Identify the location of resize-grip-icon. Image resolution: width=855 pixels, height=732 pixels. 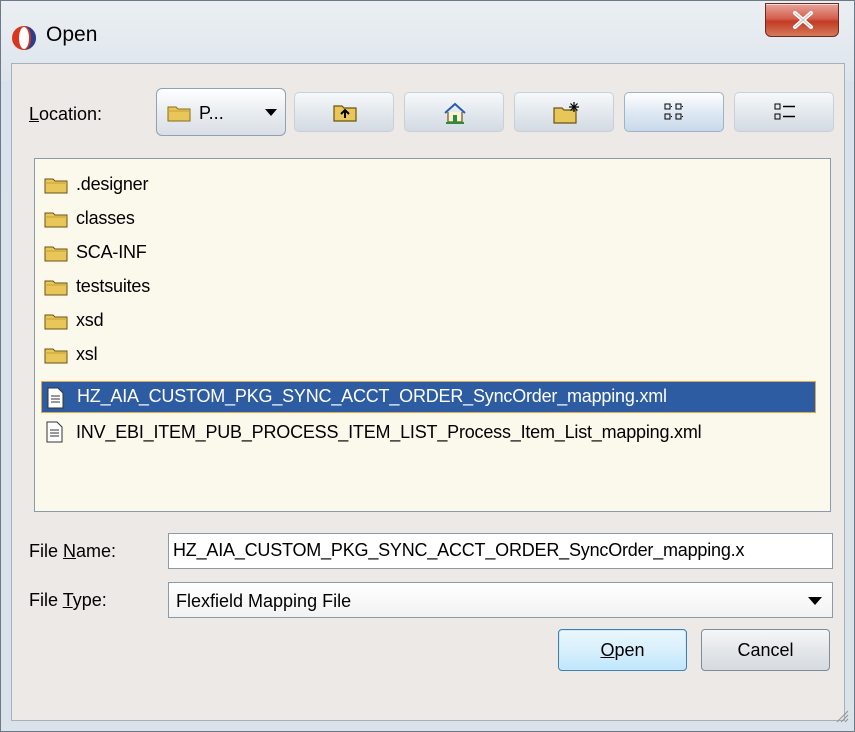
(841, 715).